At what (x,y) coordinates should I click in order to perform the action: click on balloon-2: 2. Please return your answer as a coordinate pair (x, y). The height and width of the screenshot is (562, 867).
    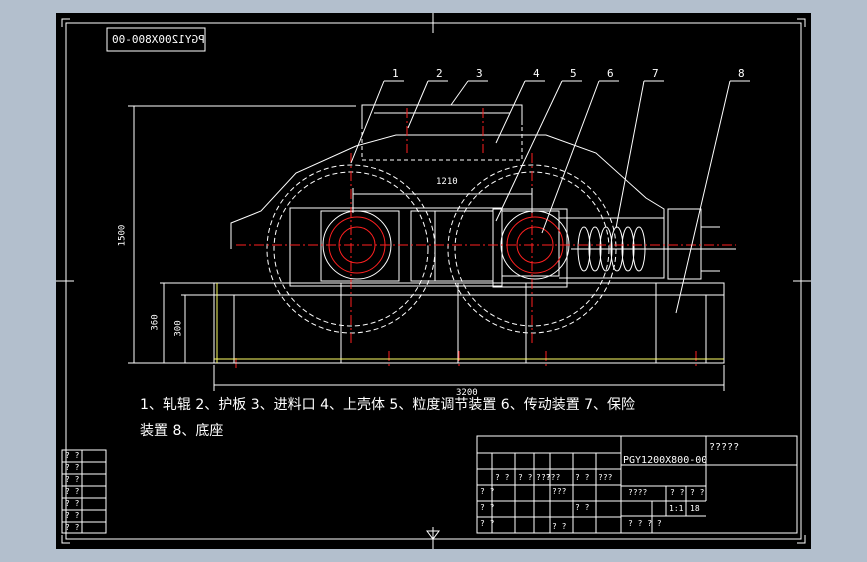
    Looking at the image, I should click on (439, 73).